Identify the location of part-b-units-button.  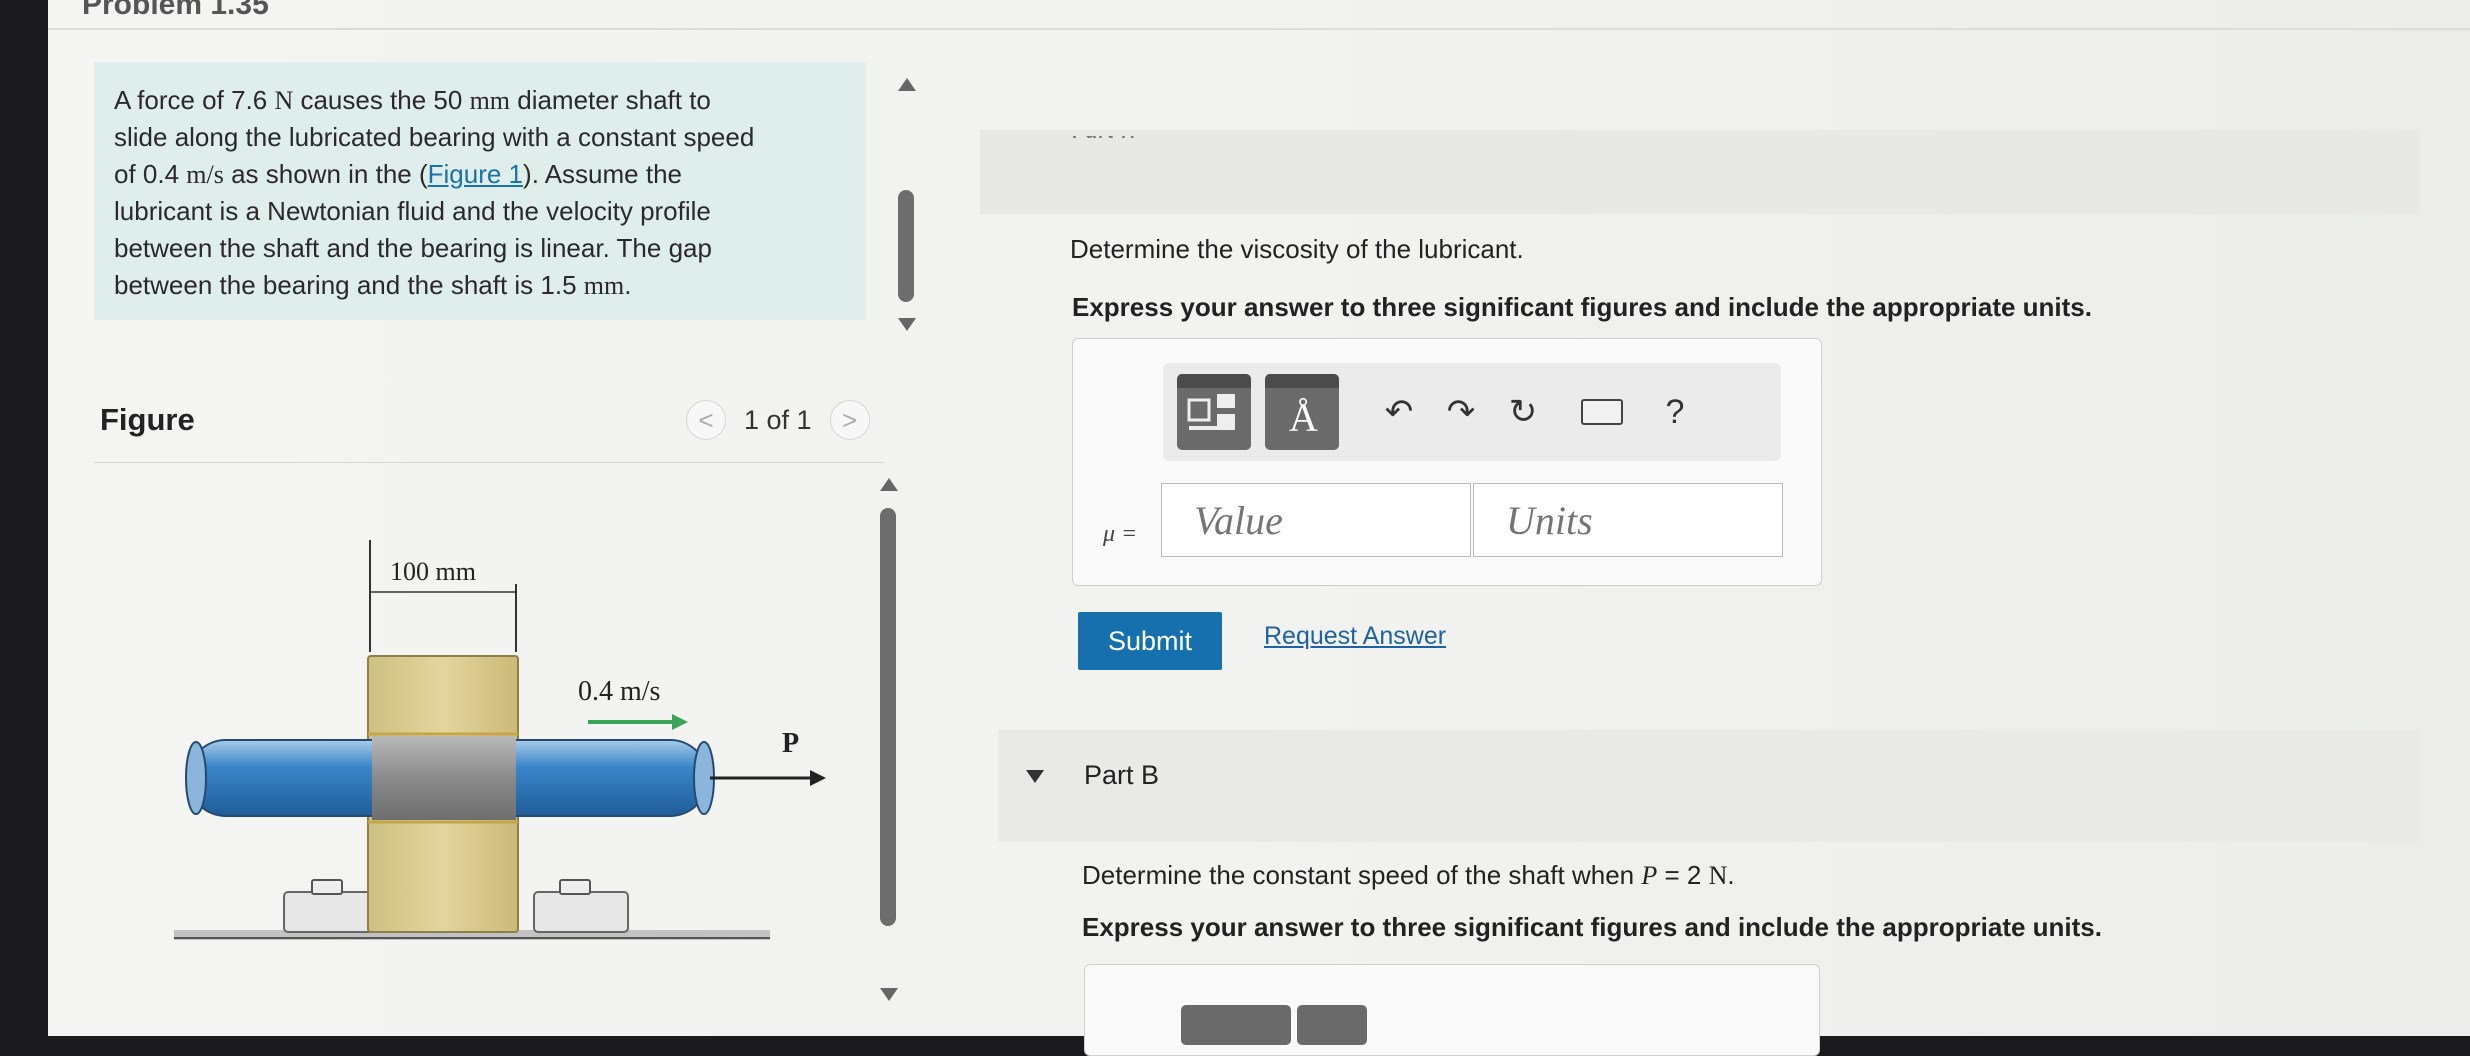
(1332, 1025).